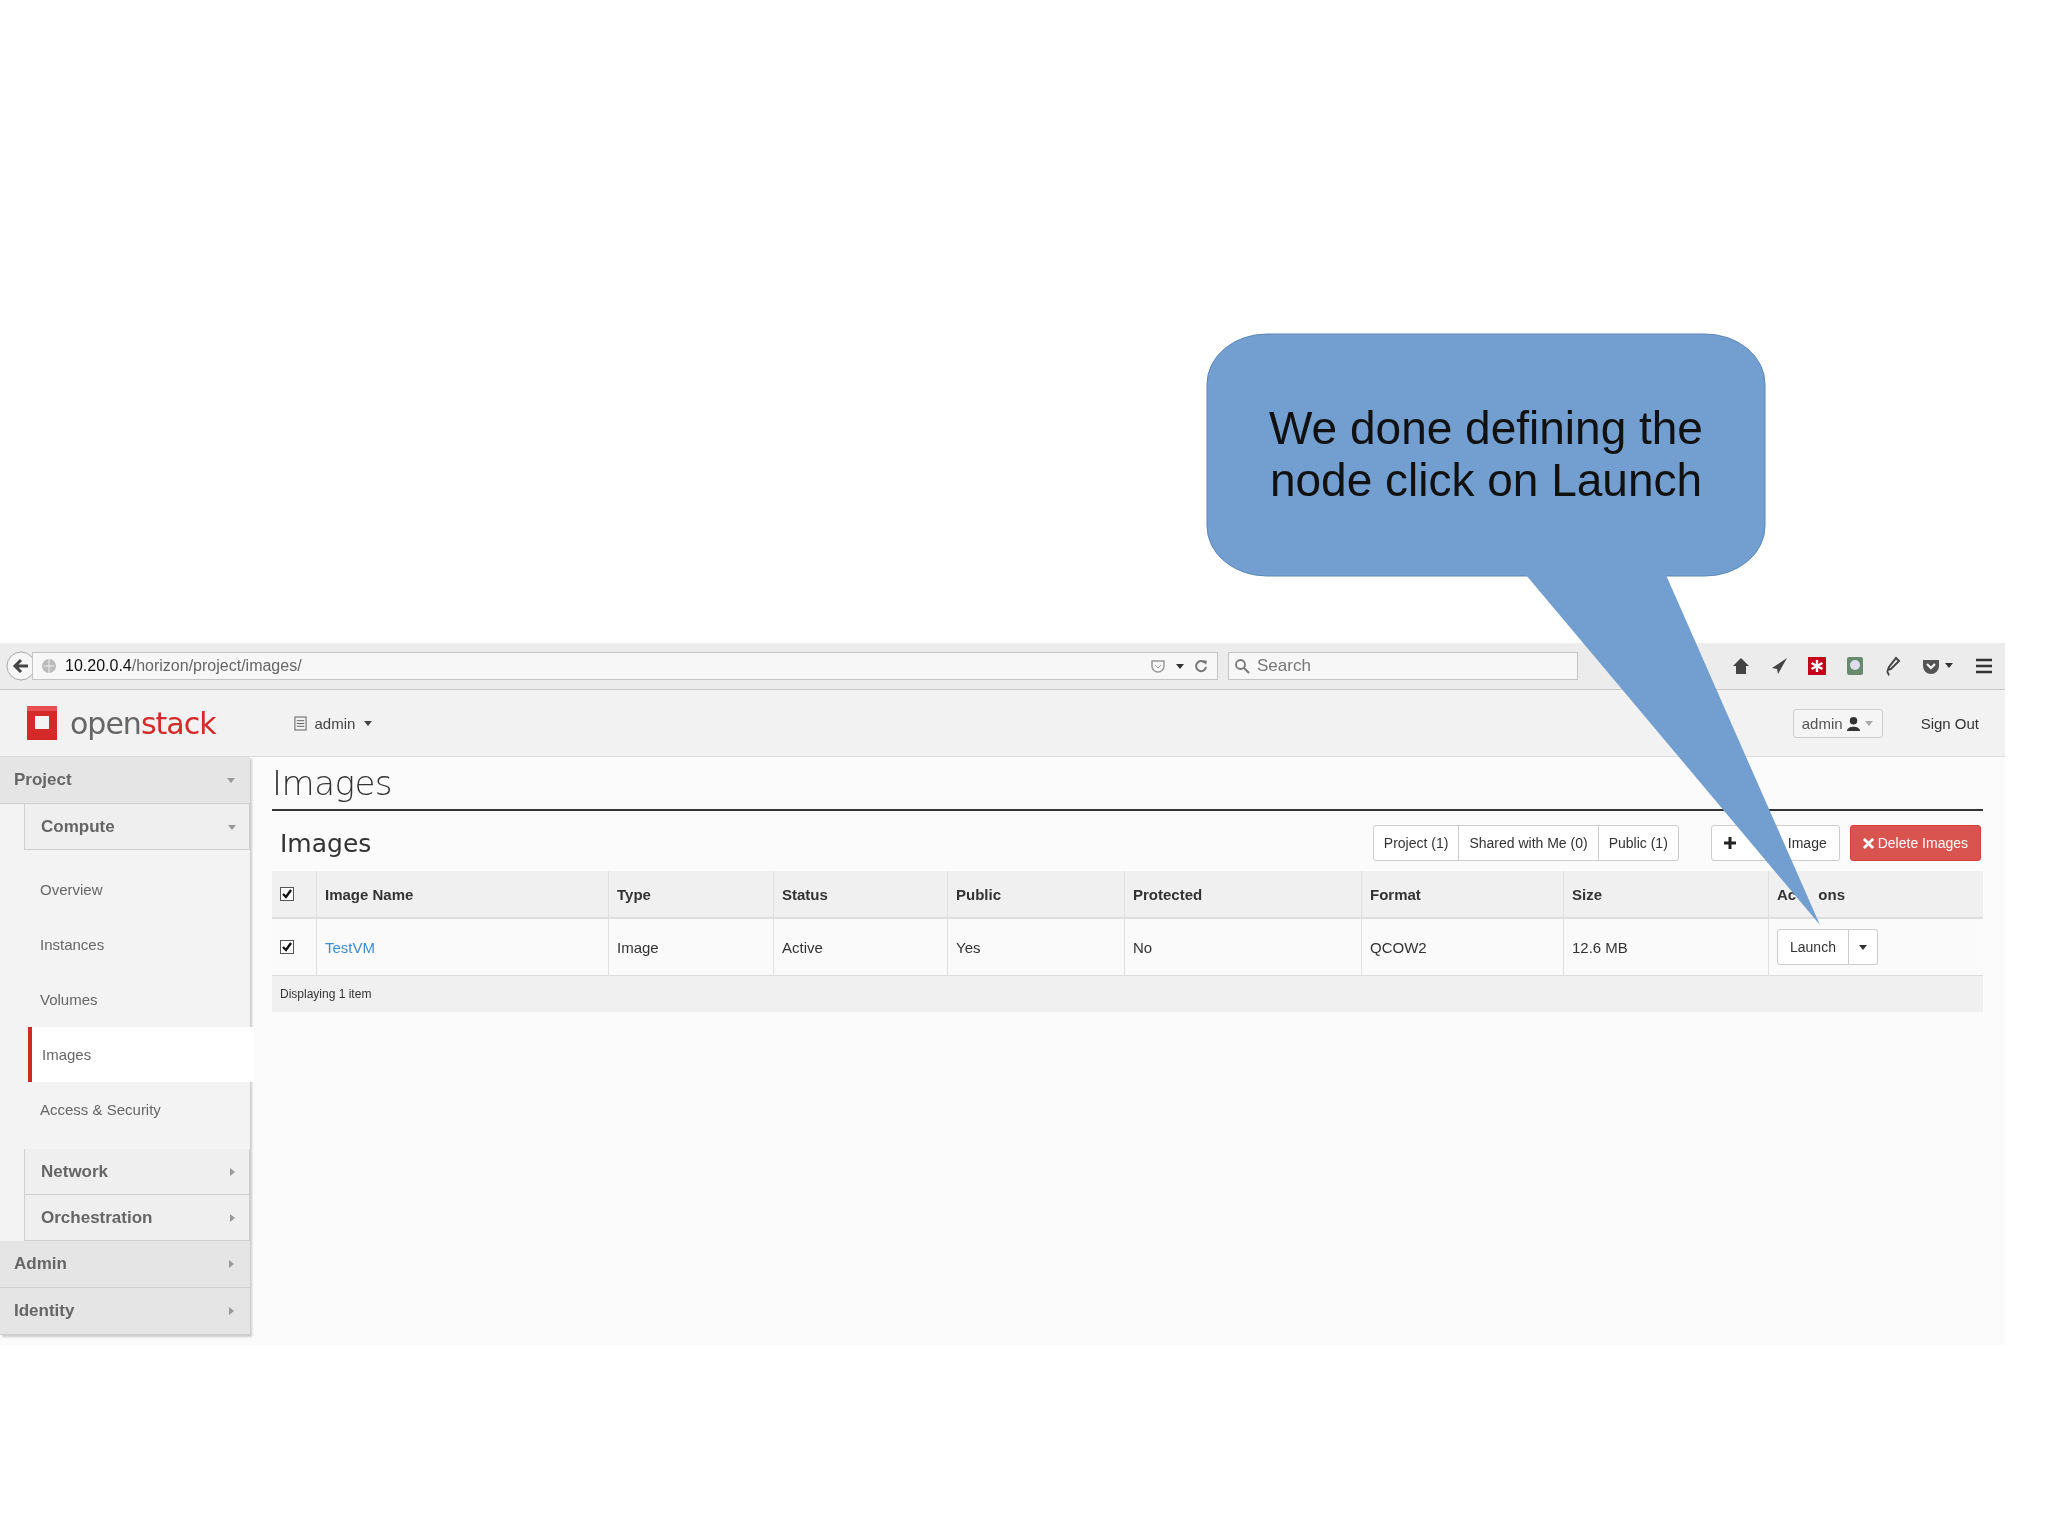 Image resolution: width=2048 pixels, height=1535 pixels. I want to click on table-title: Images, so click(326, 843).